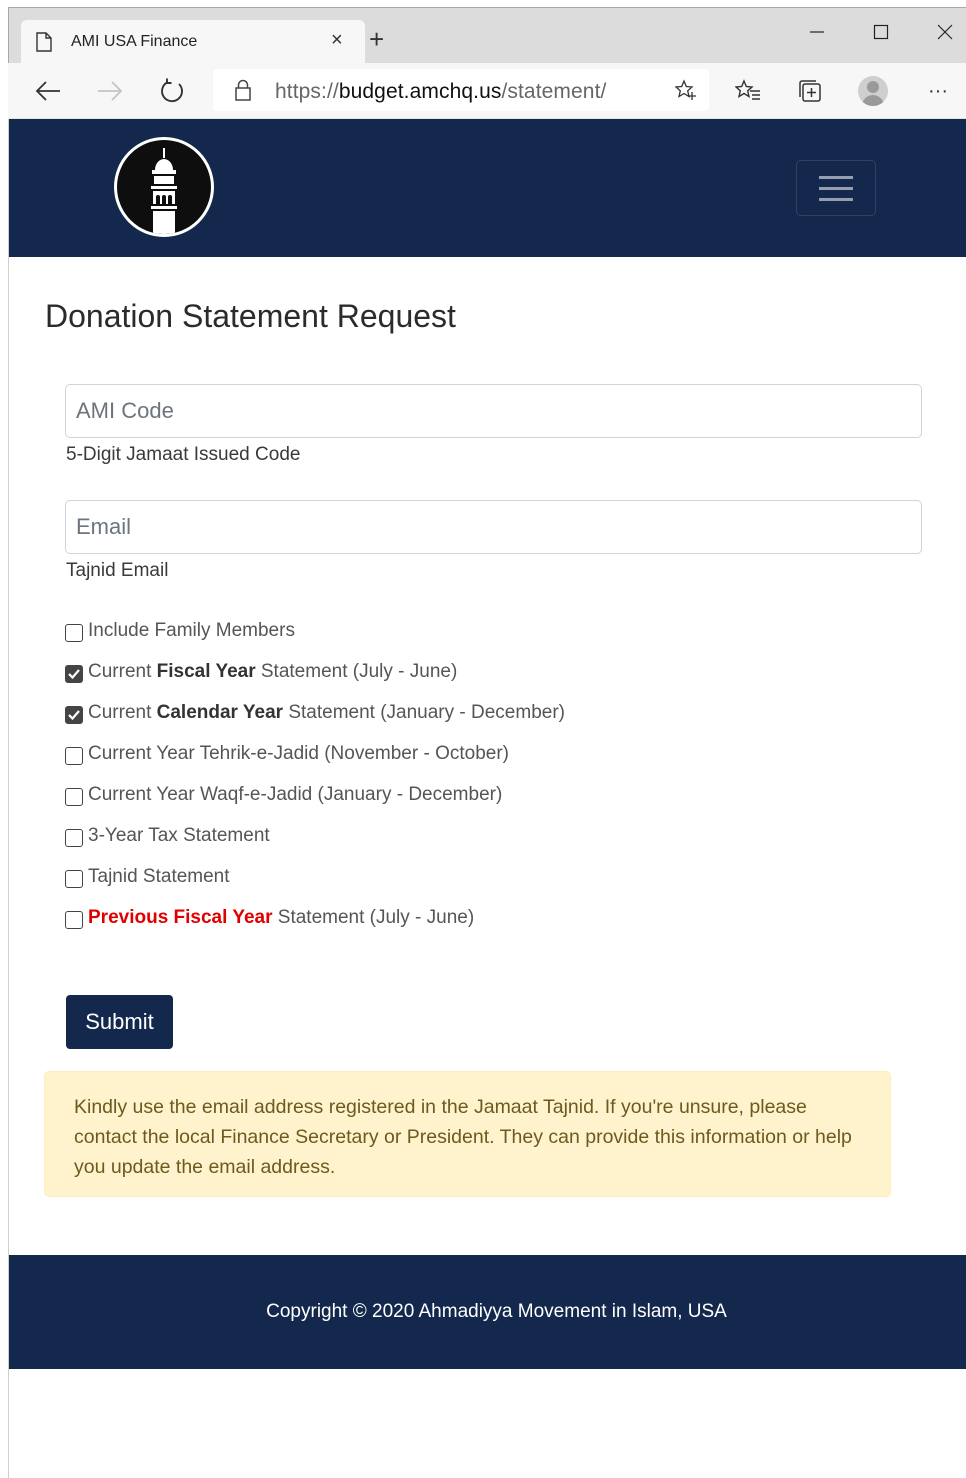 The width and height of the screenshot is (966, 1478). Describe the element at coordinates (117, 570) in the screenshot. I see `email-help: Tajnid Email` at that location.